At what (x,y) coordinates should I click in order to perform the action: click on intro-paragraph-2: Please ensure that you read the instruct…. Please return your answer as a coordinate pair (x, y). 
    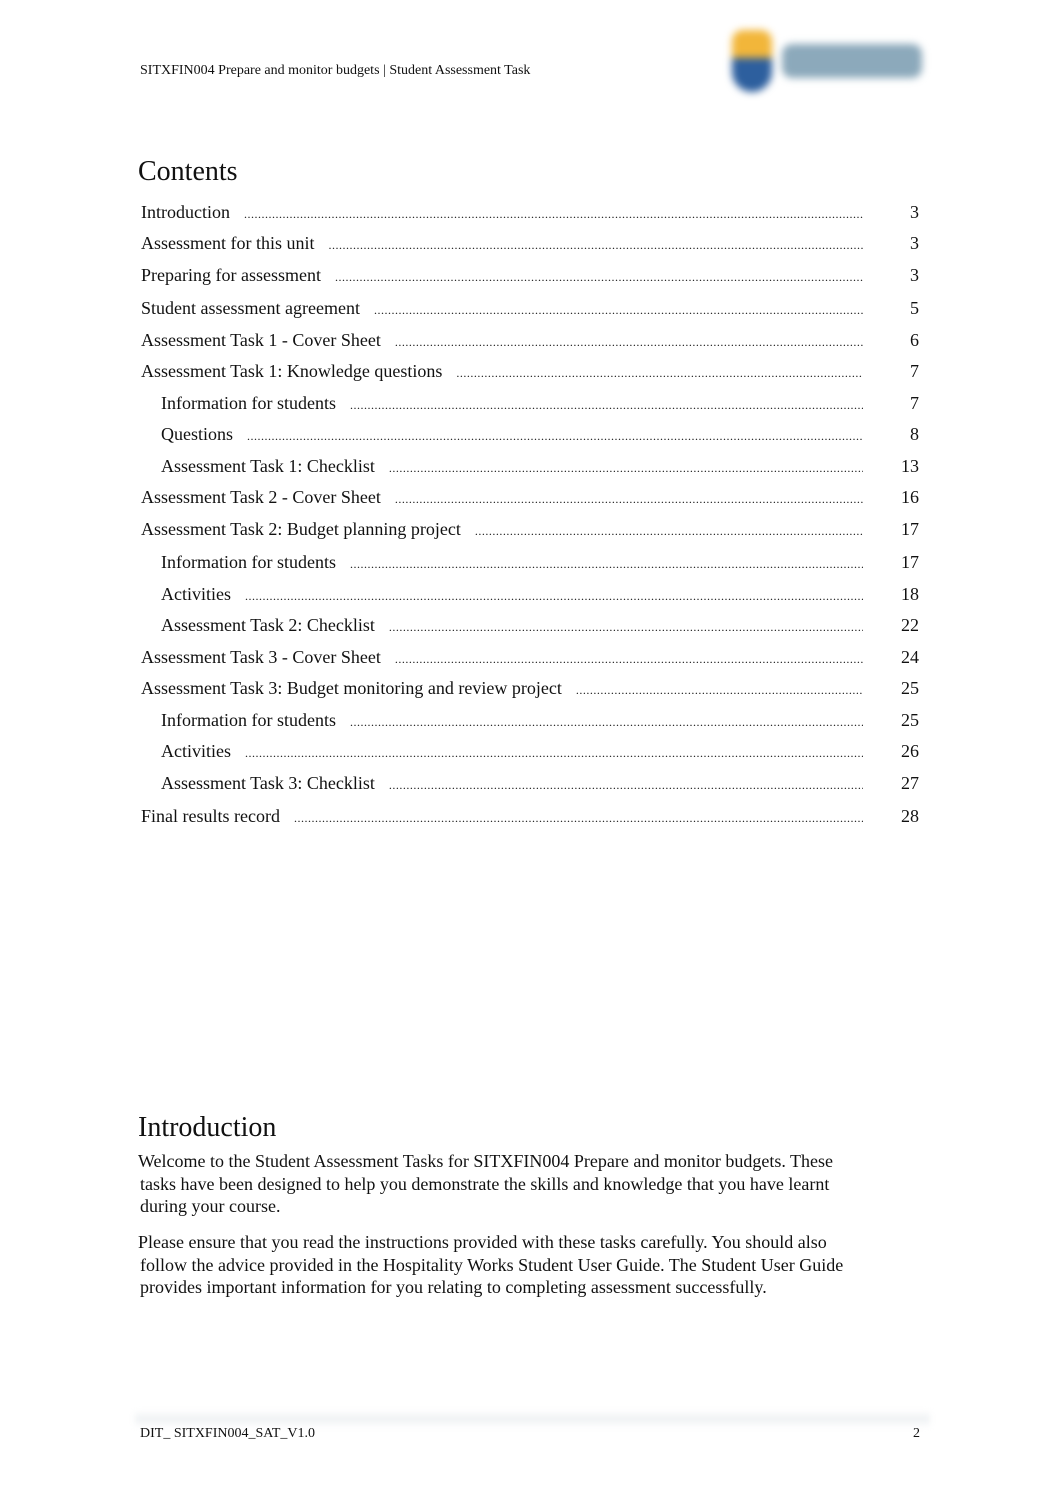
    Looking at the image, I should click on (528, 1265).